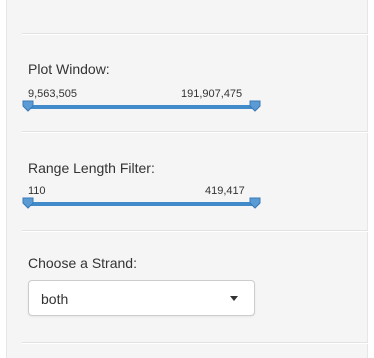  What do you see at coordinates (69, 69) in the screenshot?
I see `plot-window-label: Plot Window:` at bounding box center [69, 69].